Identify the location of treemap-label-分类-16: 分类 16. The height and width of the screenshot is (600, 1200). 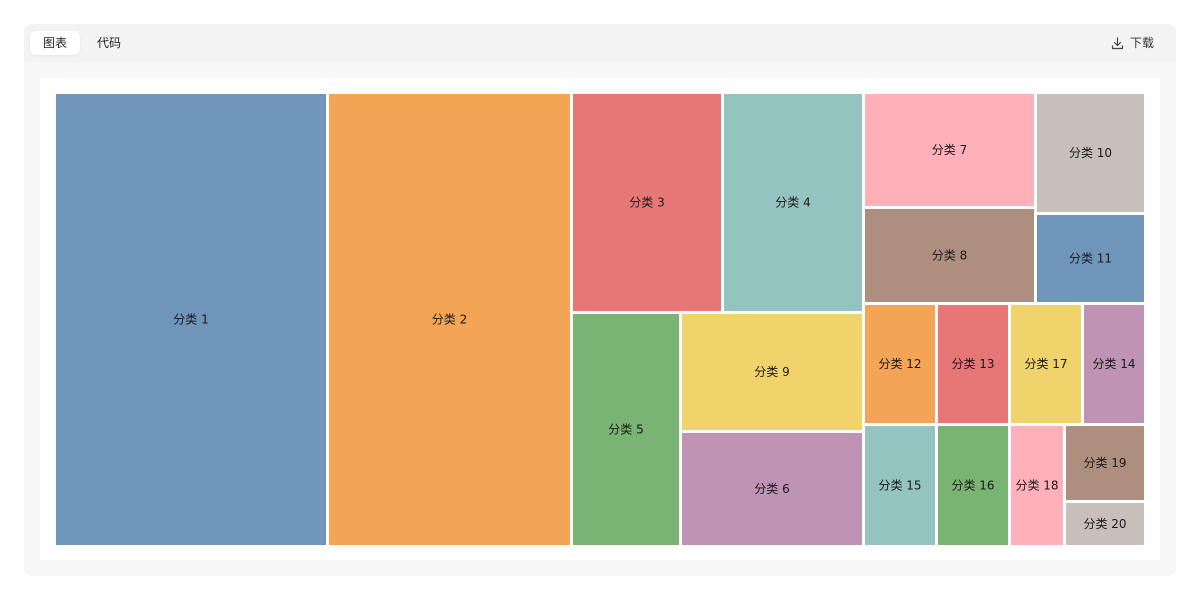
(972, 486).